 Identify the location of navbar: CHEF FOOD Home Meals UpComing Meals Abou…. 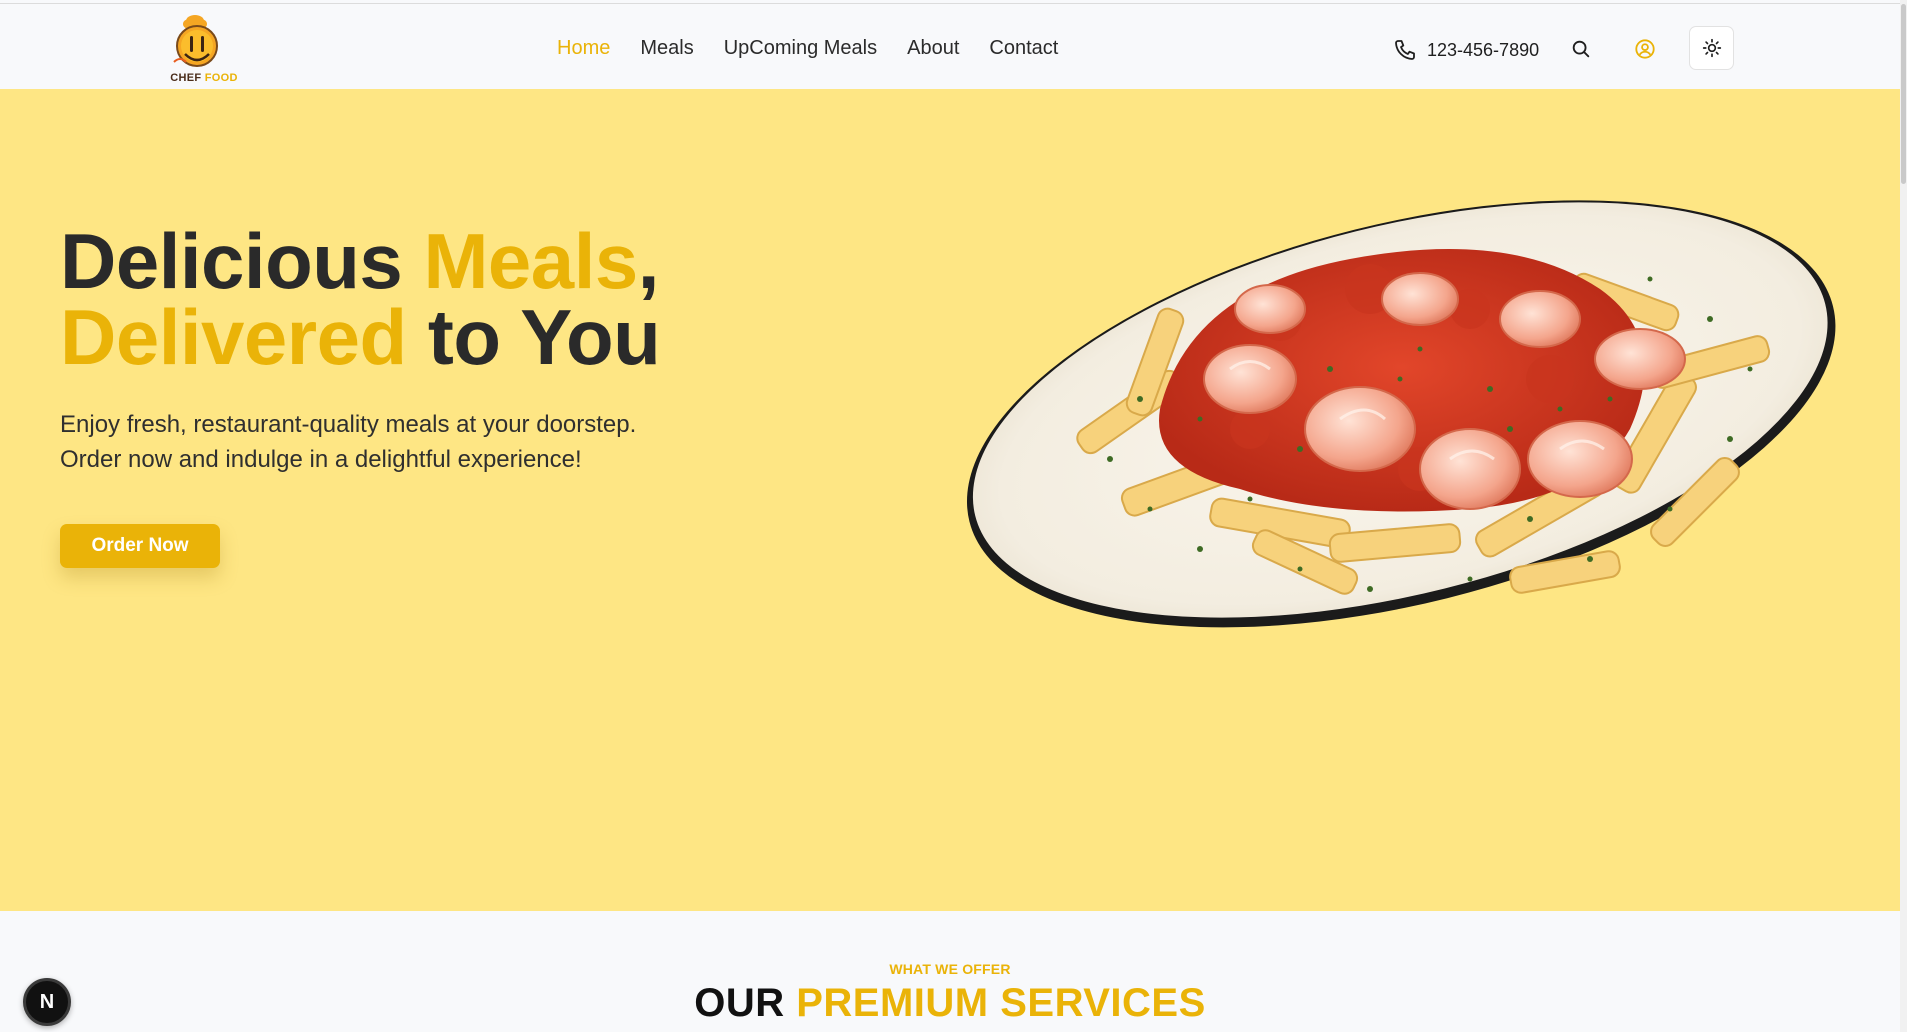
(950, 46).